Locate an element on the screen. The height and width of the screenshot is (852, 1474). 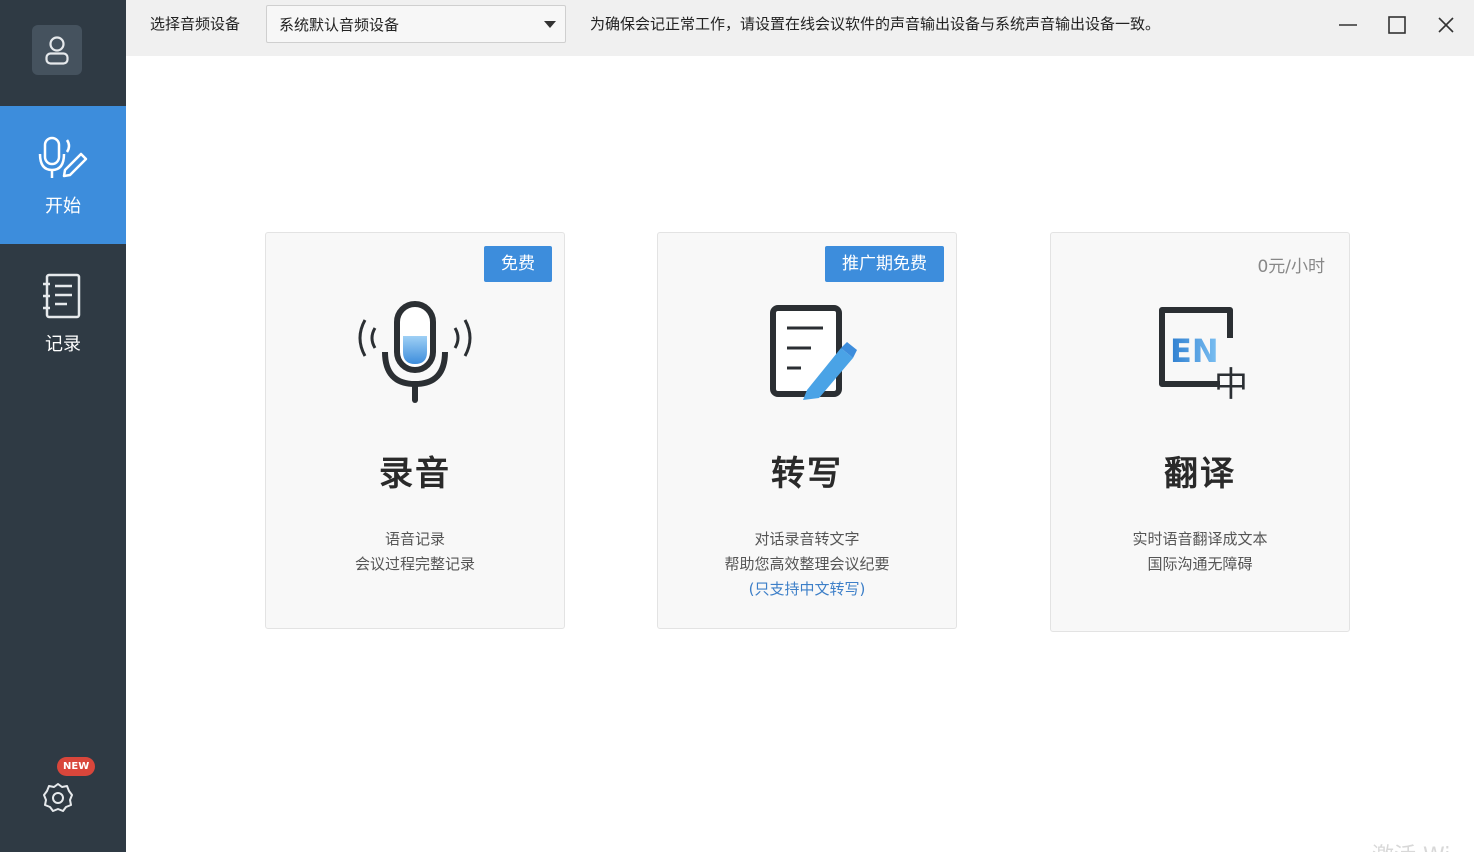
maximize-button is located at coordinates (1397, 25).